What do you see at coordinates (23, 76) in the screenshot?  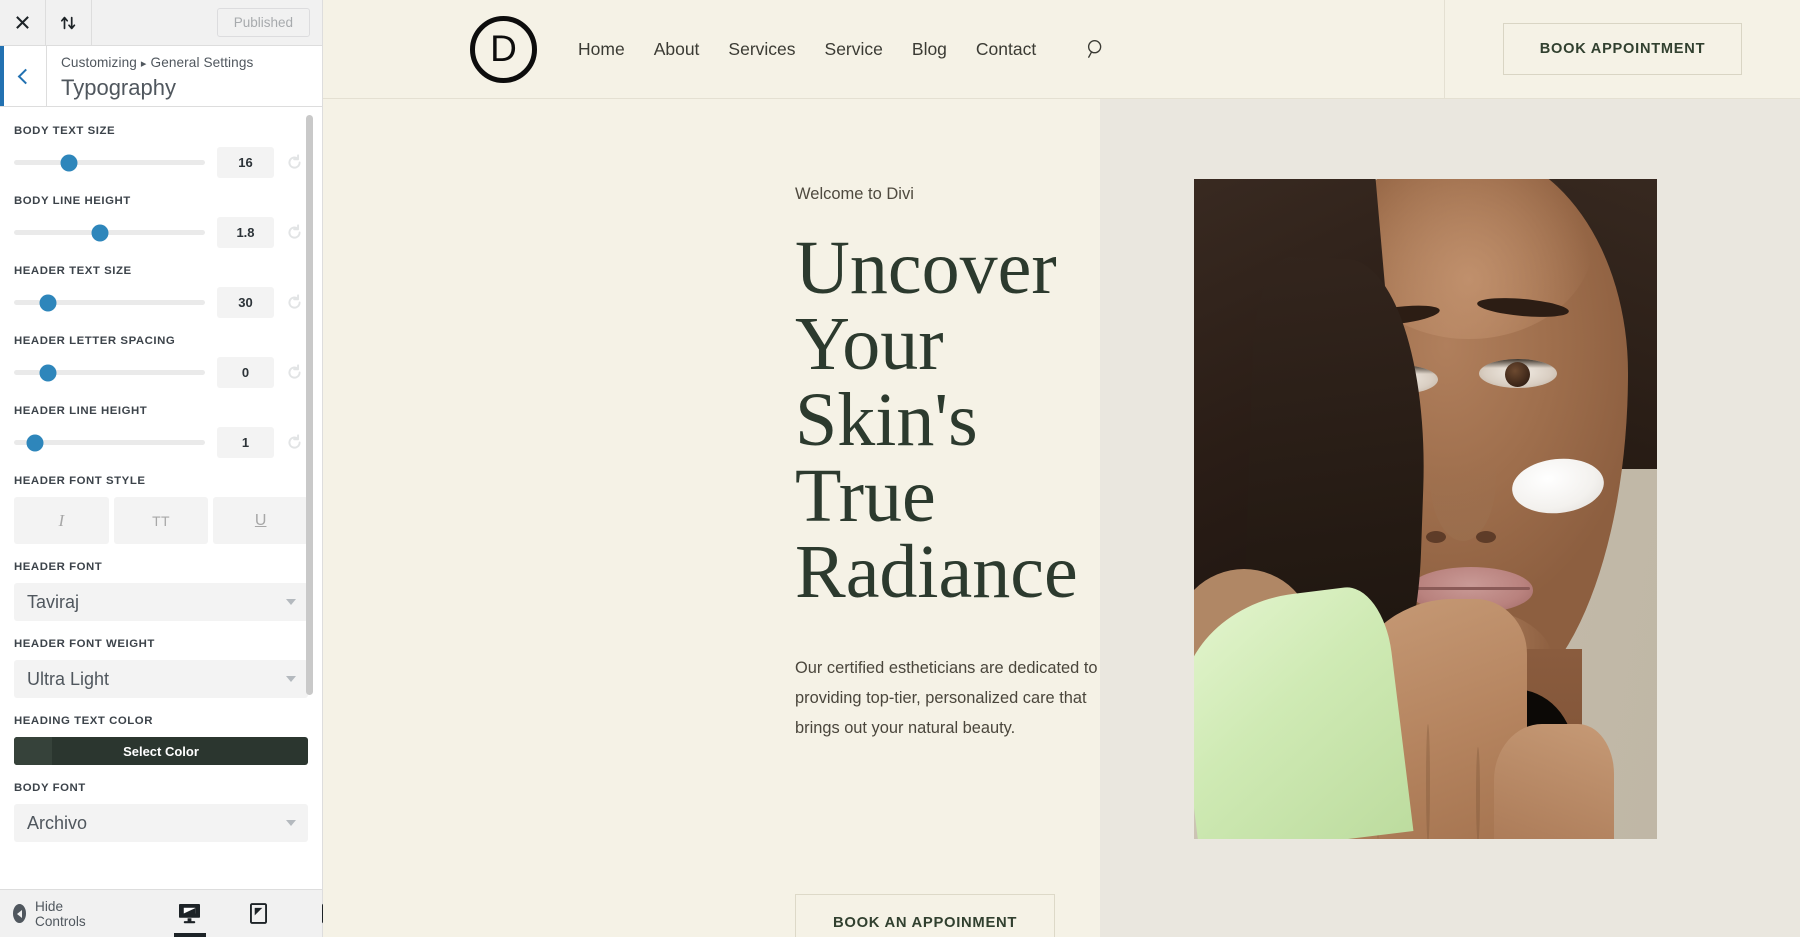 I see `back-button` at bounding box center [23, 76].